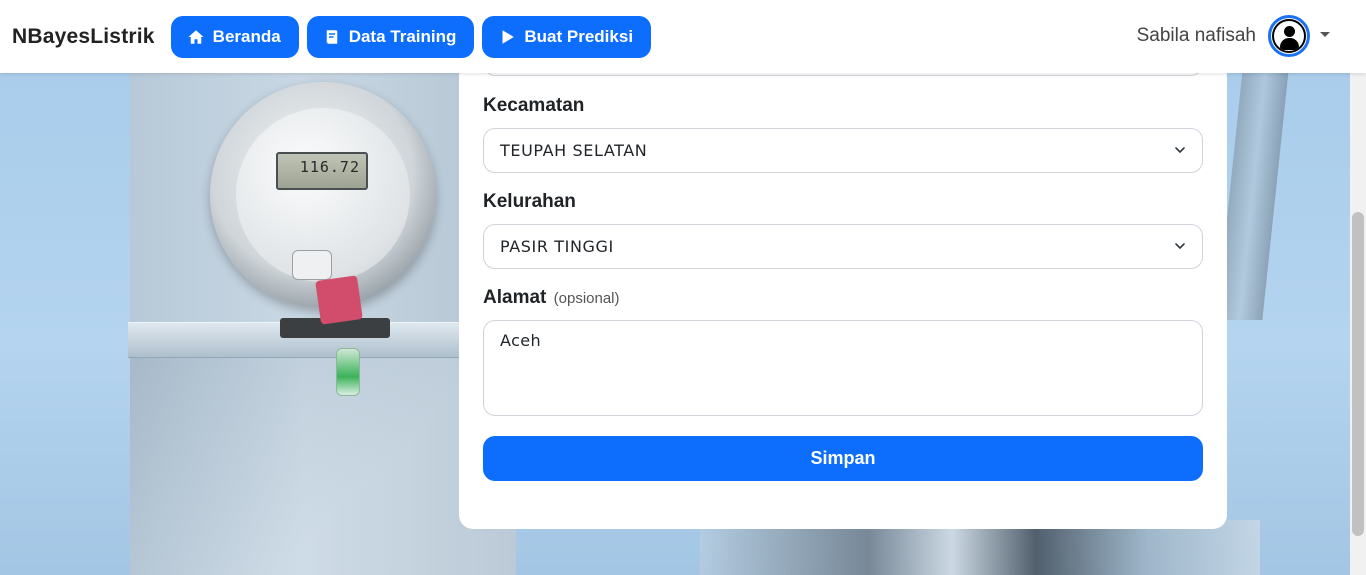  Describe the element at coordinates (1289, 36) in the screenshot. I see `user-avatar-icon` at that location.